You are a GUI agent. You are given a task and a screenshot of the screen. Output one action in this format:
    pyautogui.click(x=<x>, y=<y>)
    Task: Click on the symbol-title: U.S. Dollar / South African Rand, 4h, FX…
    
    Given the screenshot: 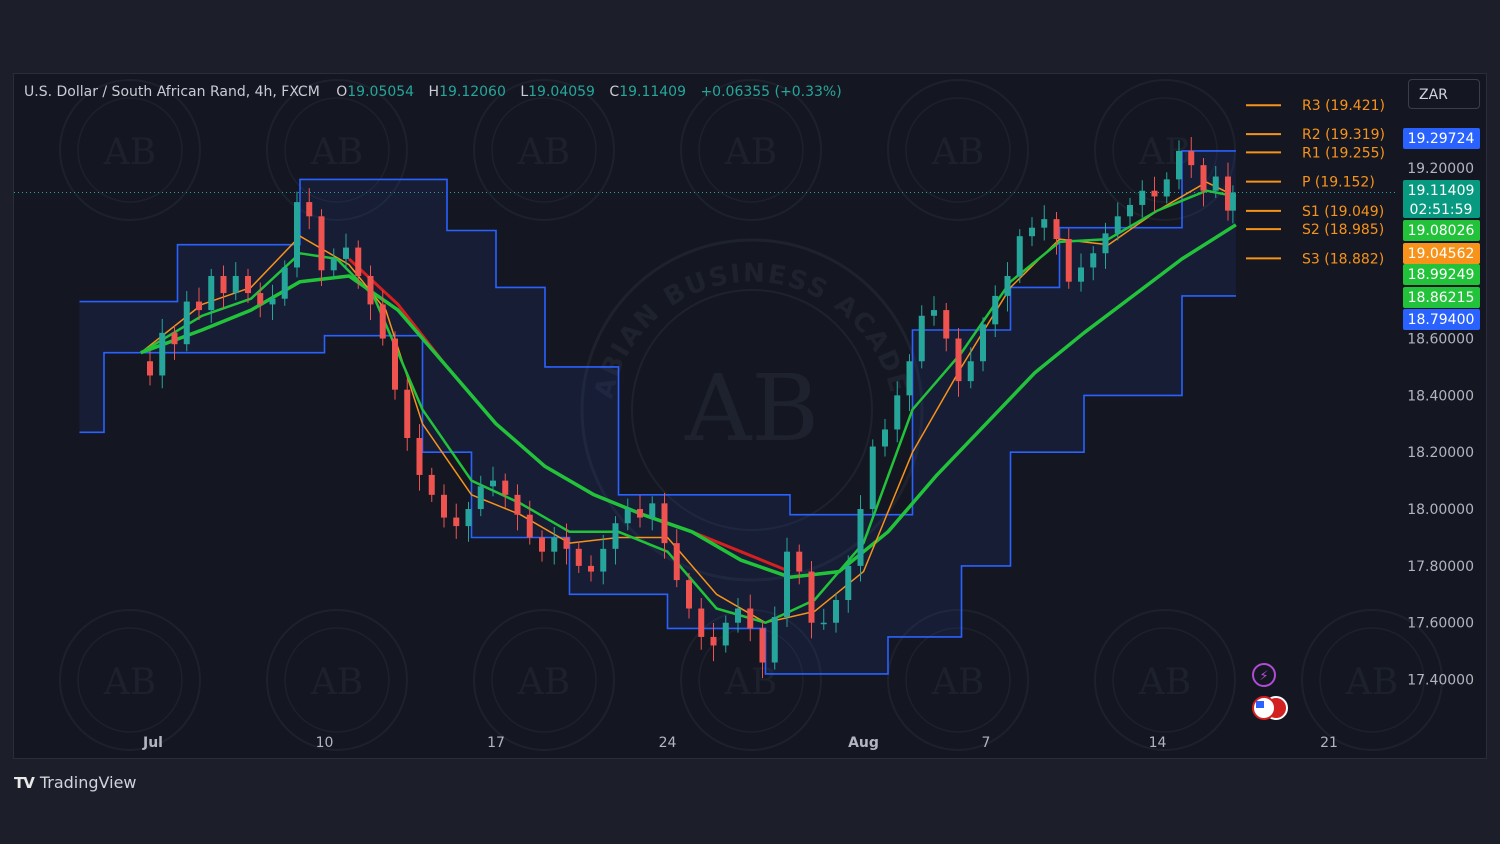 What is the action you would take?
    pyautogui.click(x=172, y=92)
    